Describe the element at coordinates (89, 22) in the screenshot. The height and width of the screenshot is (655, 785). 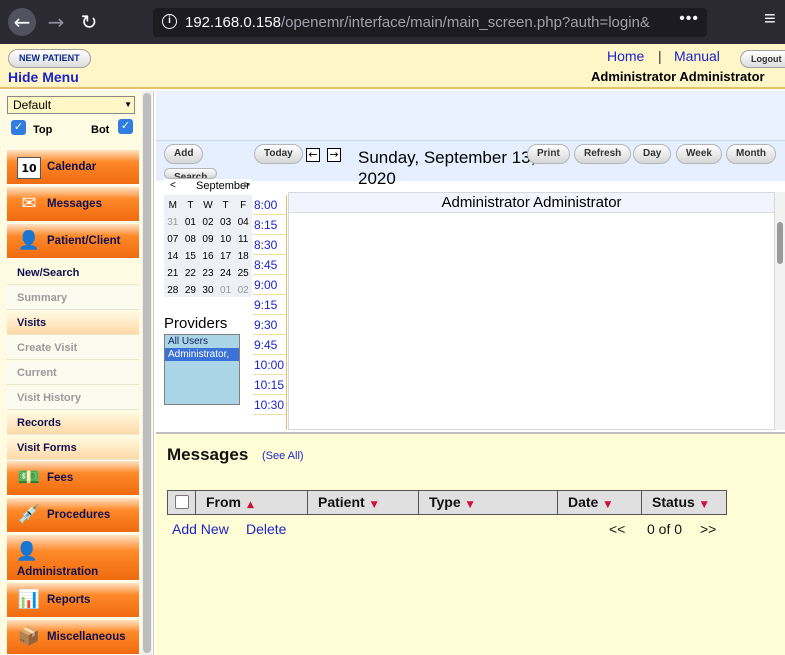
I see `reload-icon: ↻` at that location.